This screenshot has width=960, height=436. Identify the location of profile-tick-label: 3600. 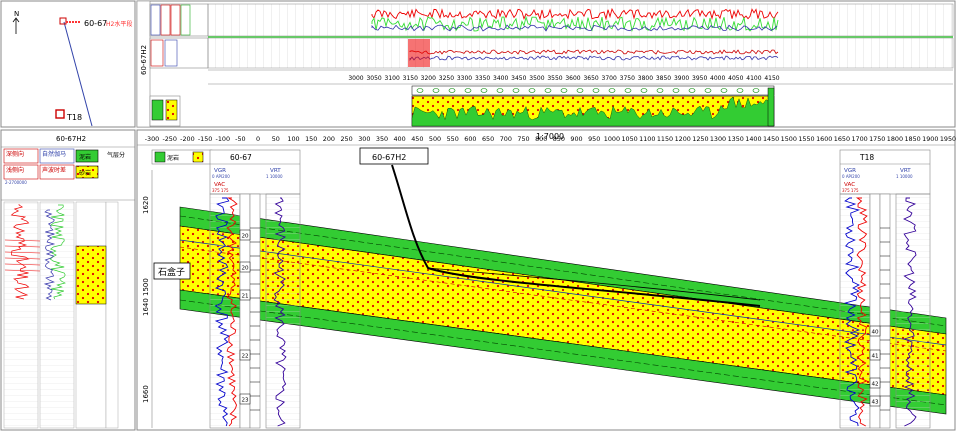
(572, 78).